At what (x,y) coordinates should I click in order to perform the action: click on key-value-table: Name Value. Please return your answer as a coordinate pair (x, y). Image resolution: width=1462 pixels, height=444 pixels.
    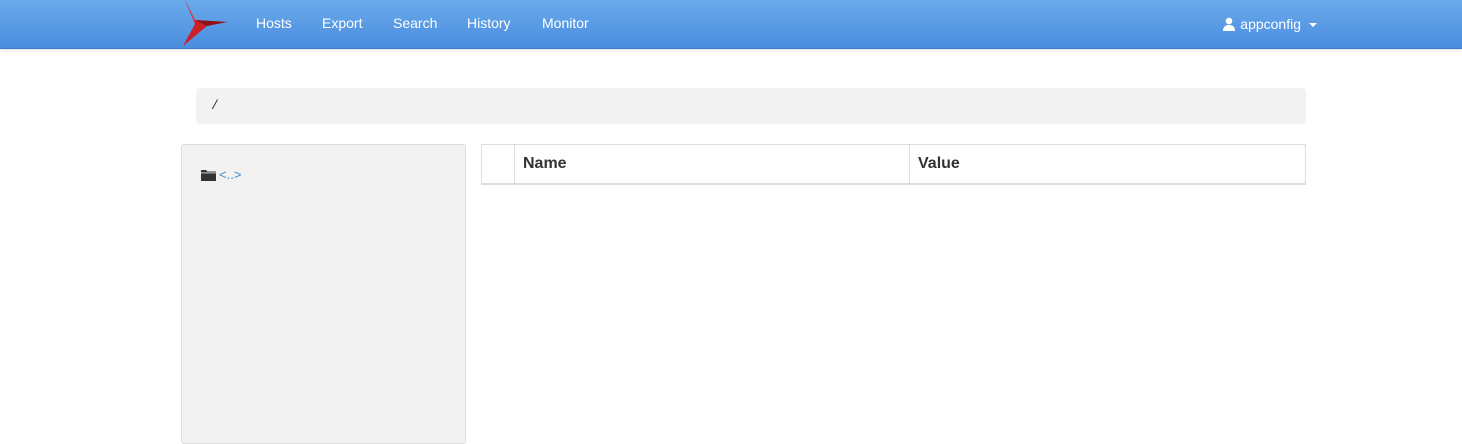
    Looking at the image, I should click on (893, 164).